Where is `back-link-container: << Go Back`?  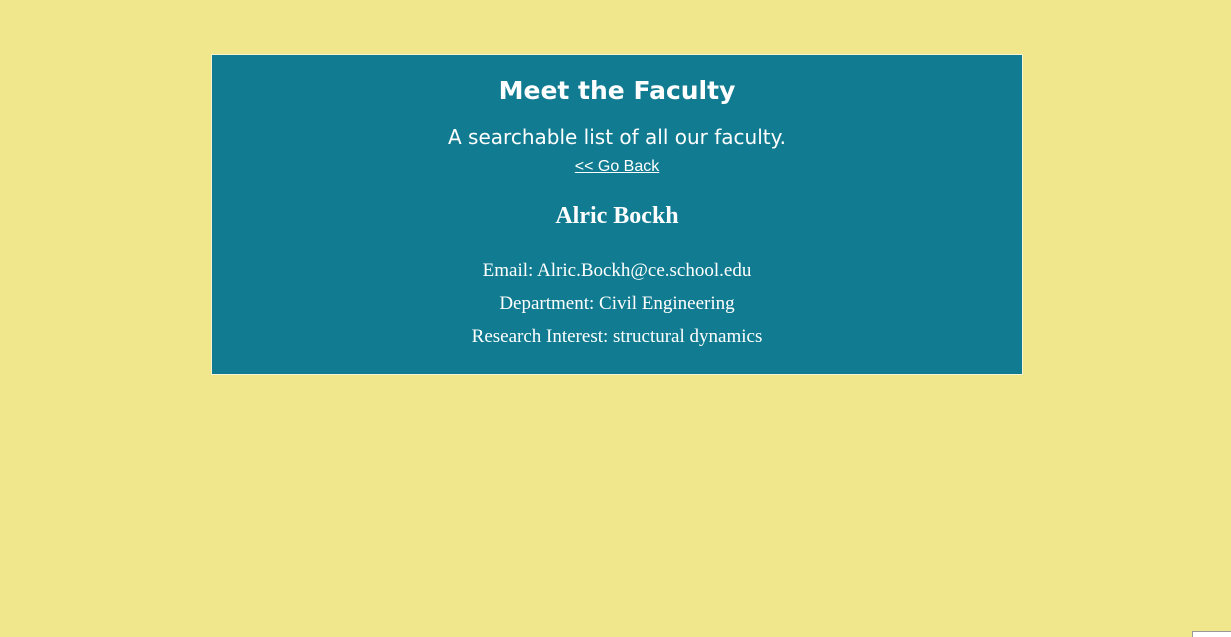 back-link-container: << Go Back is located at coordinates (617, 167).